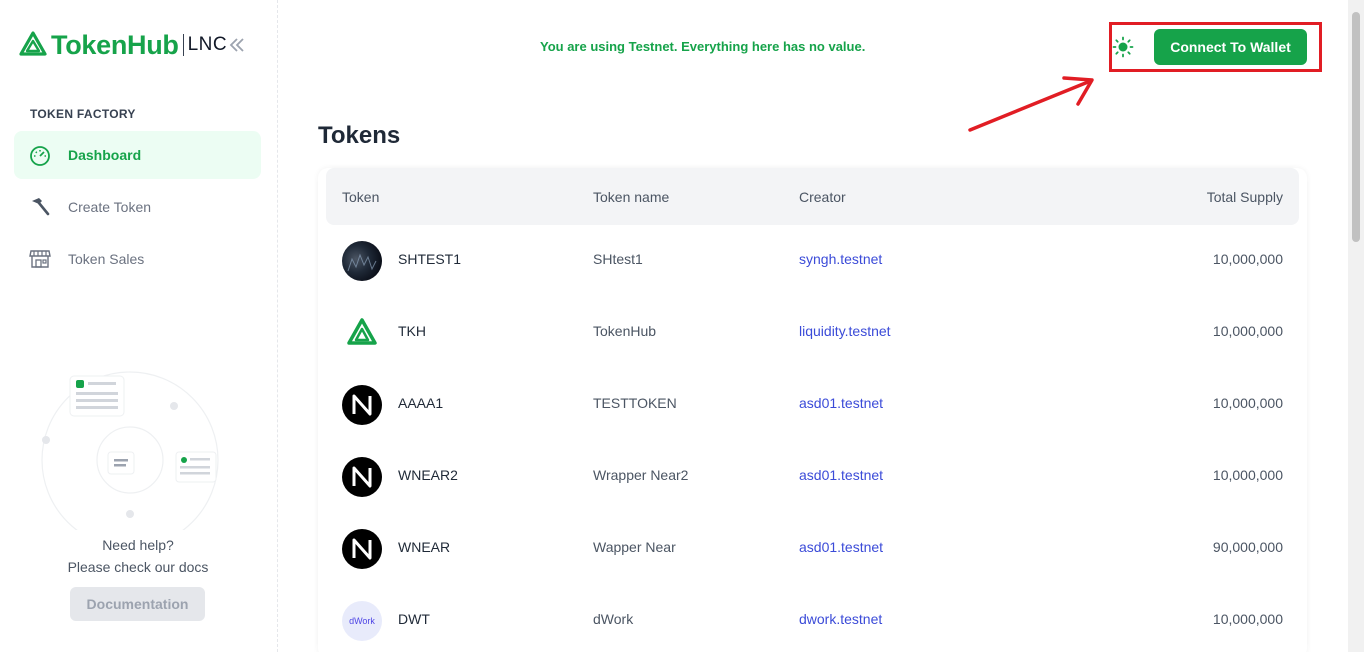  I want to click on token-name: dWork, so click(613, 619).